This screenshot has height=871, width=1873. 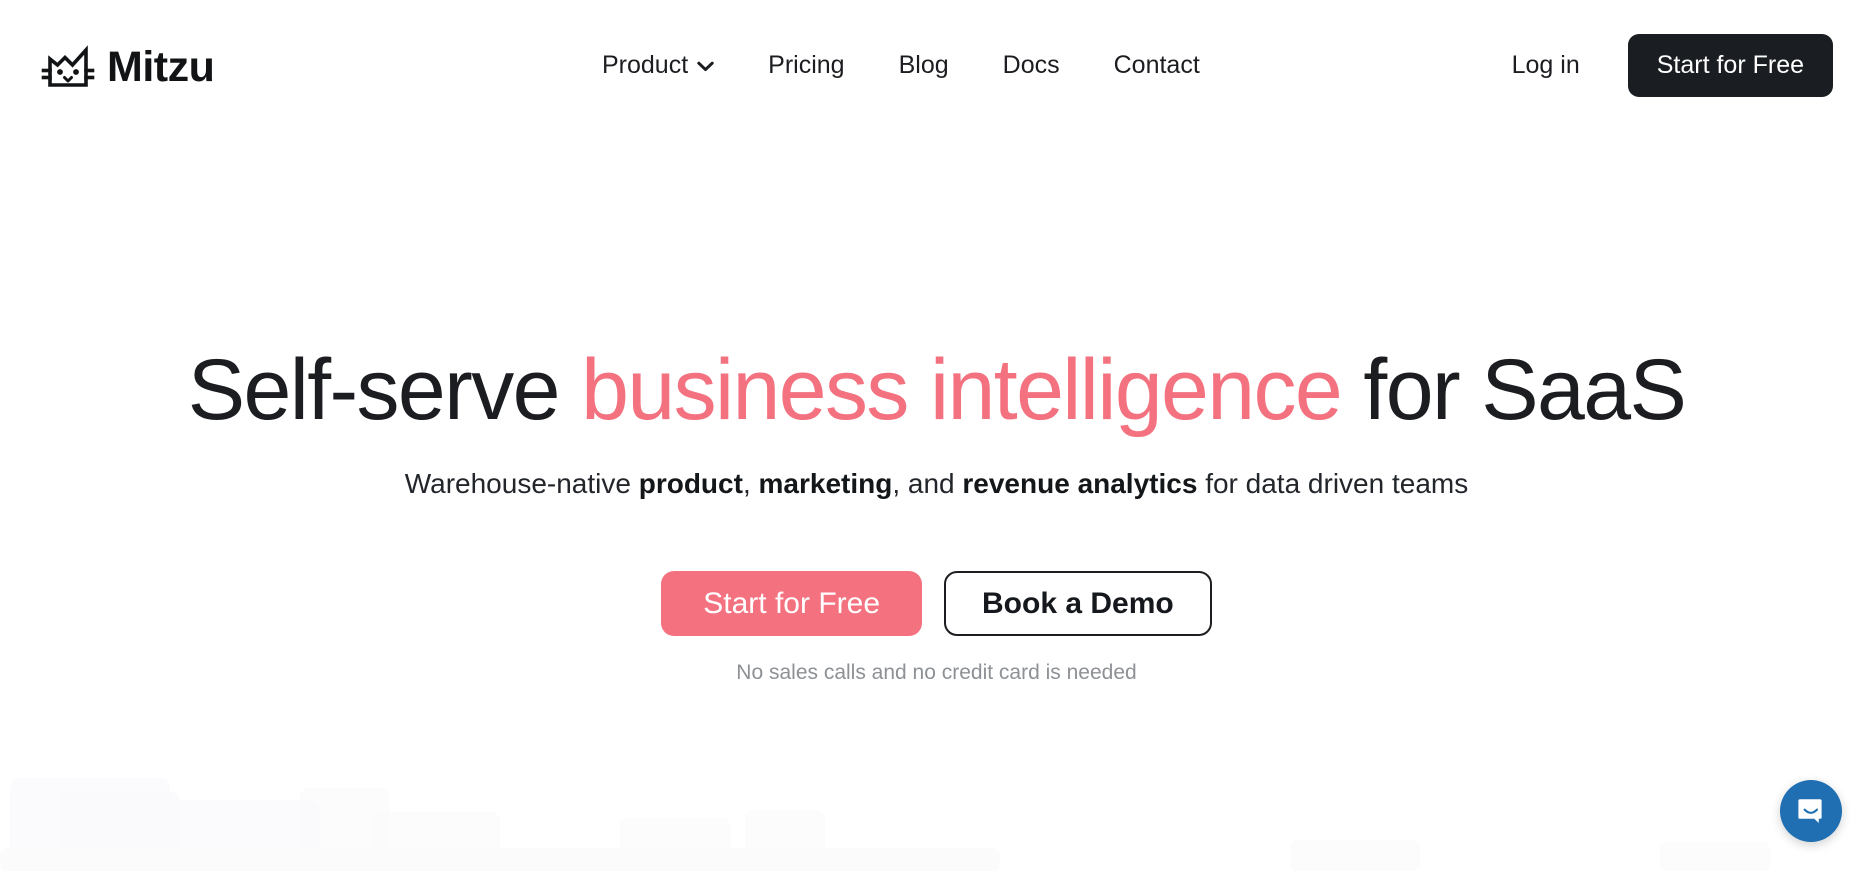 I want to click on nav-item-docs-label: Docs, so click(x=1031, y=64).